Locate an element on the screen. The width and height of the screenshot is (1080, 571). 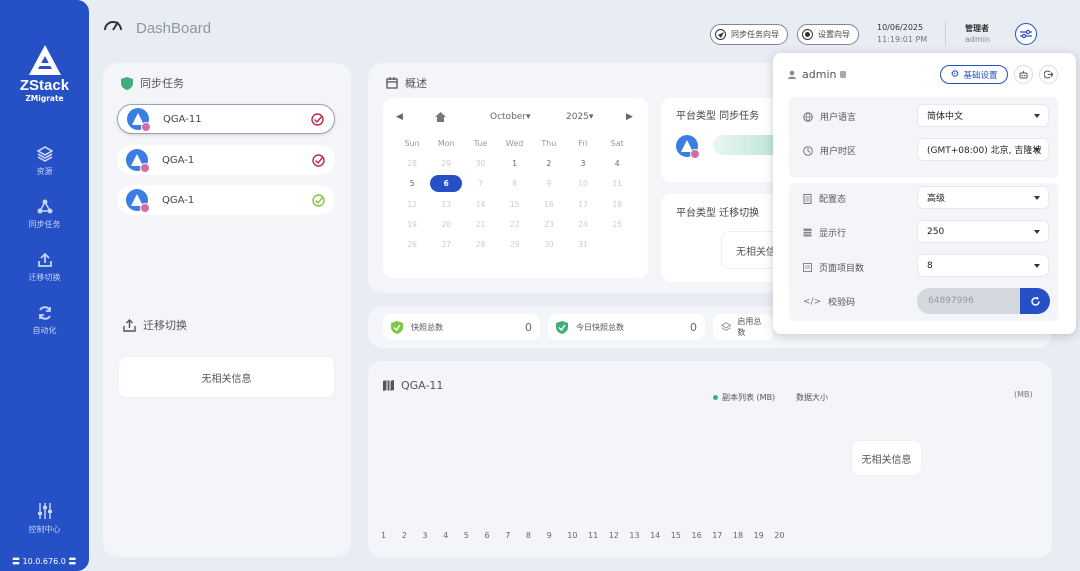
x-tick-label: 16 is located at coordinates (696, 535).